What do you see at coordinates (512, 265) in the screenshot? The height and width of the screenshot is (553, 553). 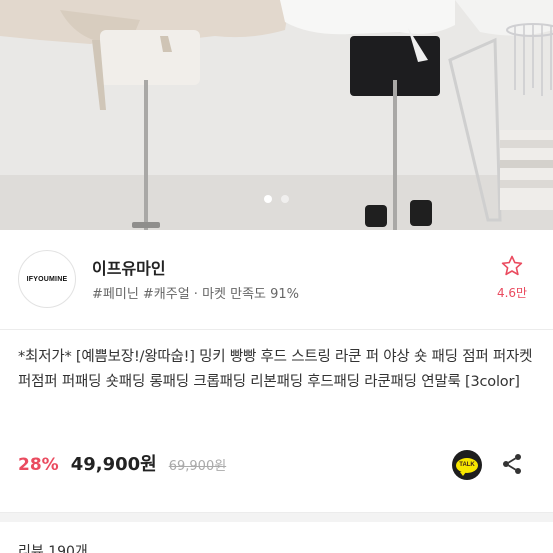 I see `star-outline-icon` at bounding box center [512, 265].